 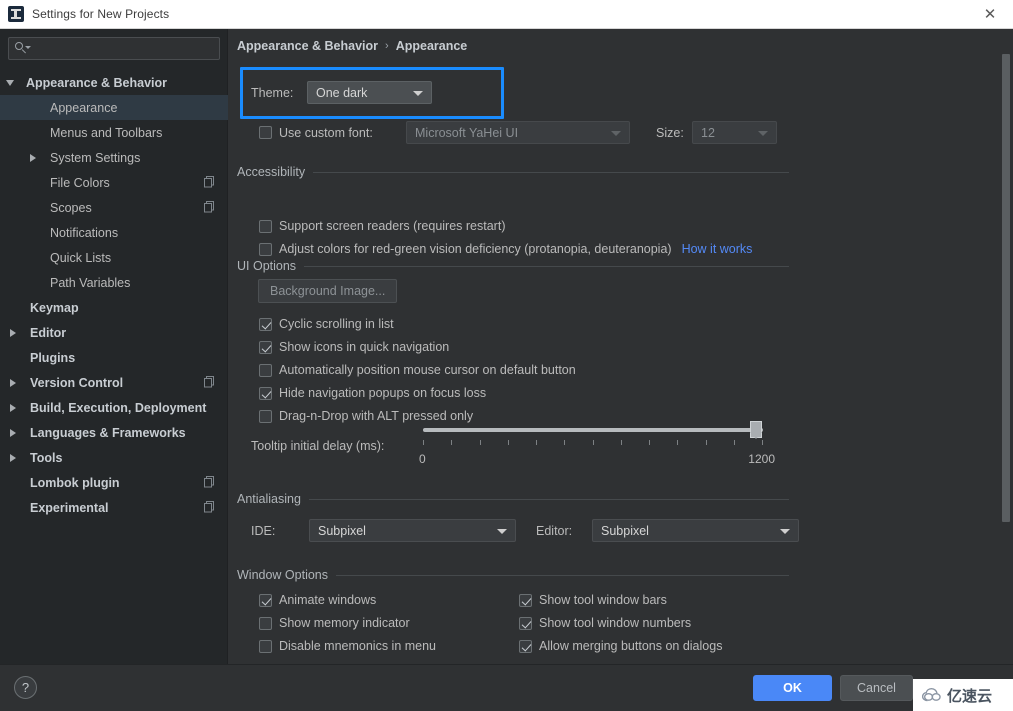 I want to click on editor-antialiasing-select: Subpixel, so click(x=695, y=530).